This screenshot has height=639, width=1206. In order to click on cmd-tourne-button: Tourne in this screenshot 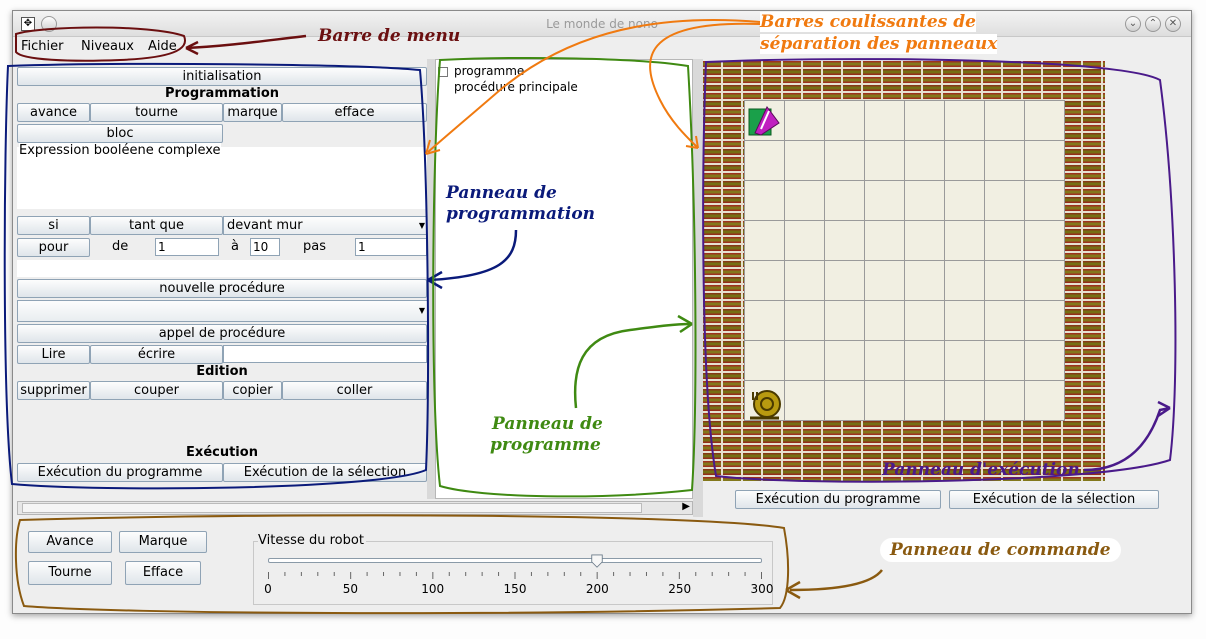, I will do `click(70, 573)`.